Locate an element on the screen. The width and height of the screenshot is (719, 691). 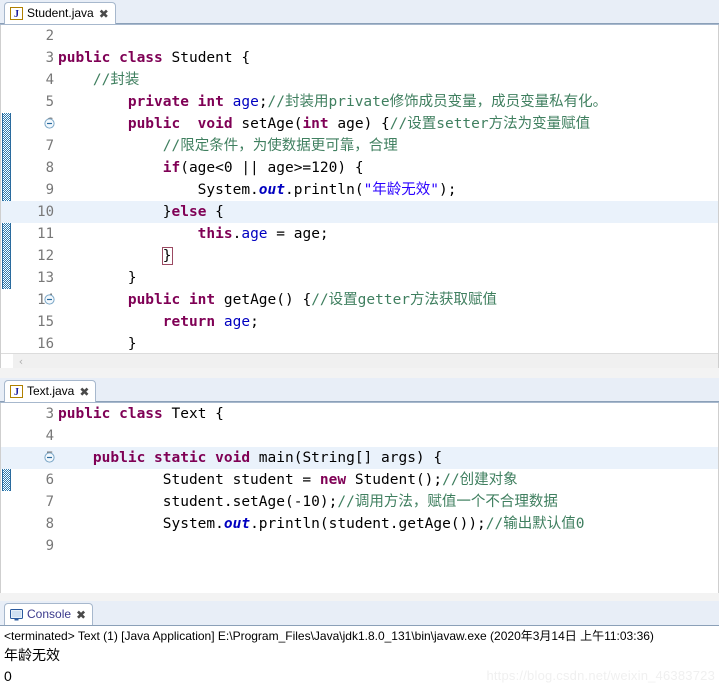
line-number: 15 is located at coordinates (45, 322).